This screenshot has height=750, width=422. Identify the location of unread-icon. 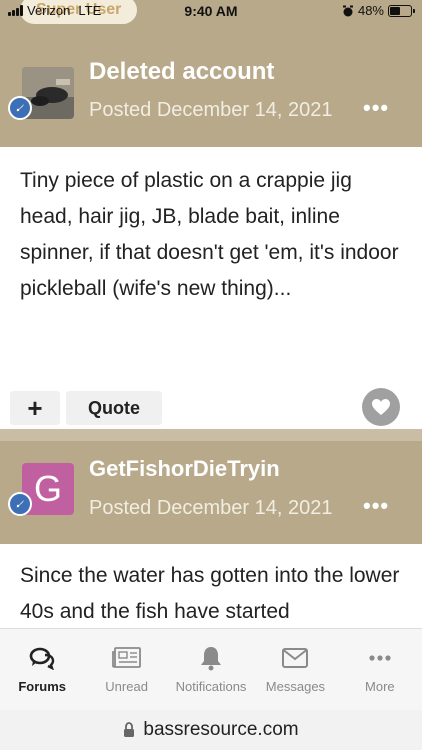
(126, 657).